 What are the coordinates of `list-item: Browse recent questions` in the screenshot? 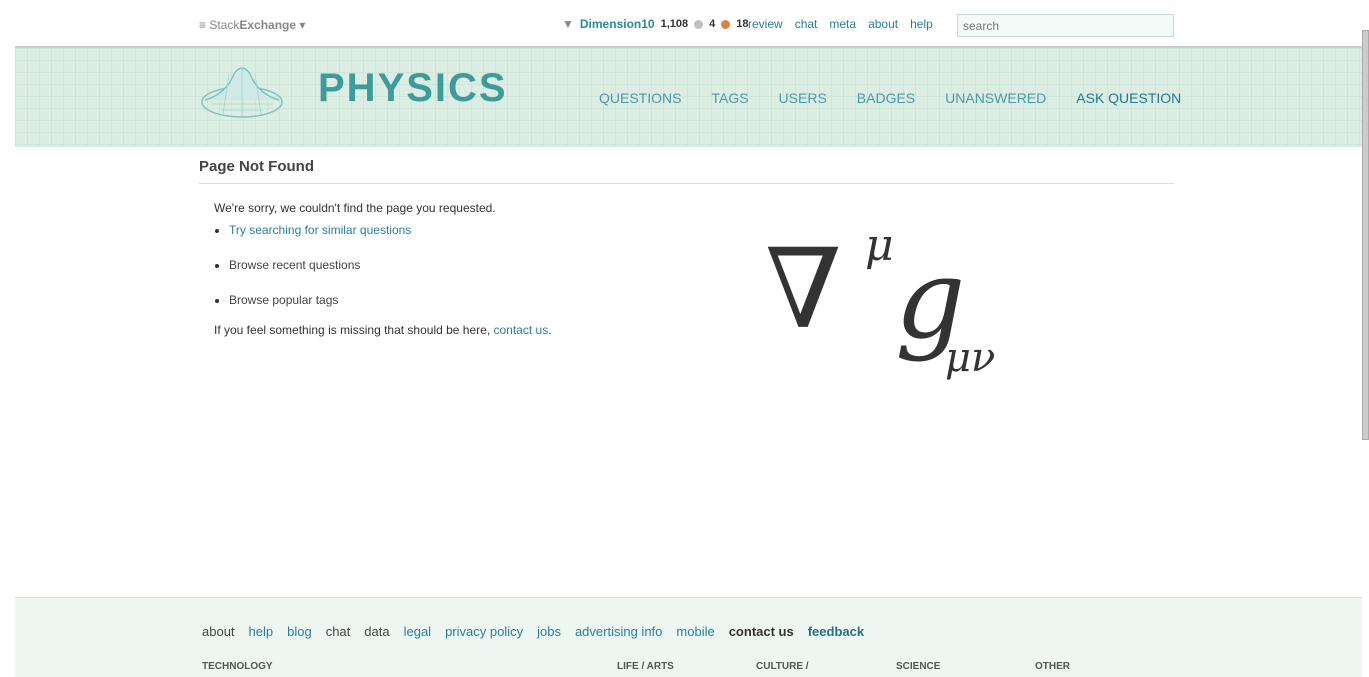 It's located at (701, 265).